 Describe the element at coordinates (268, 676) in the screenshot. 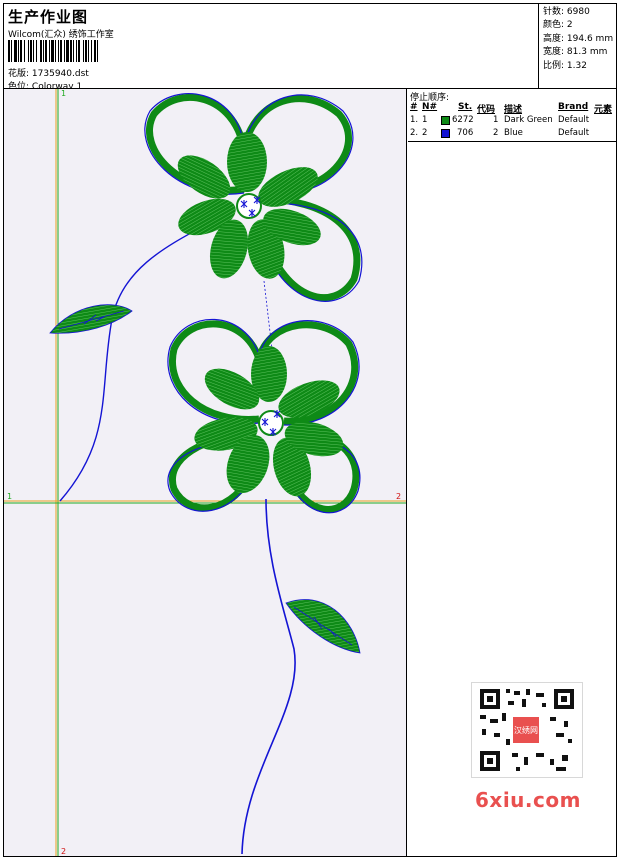

I see `lower-stem` at that location.